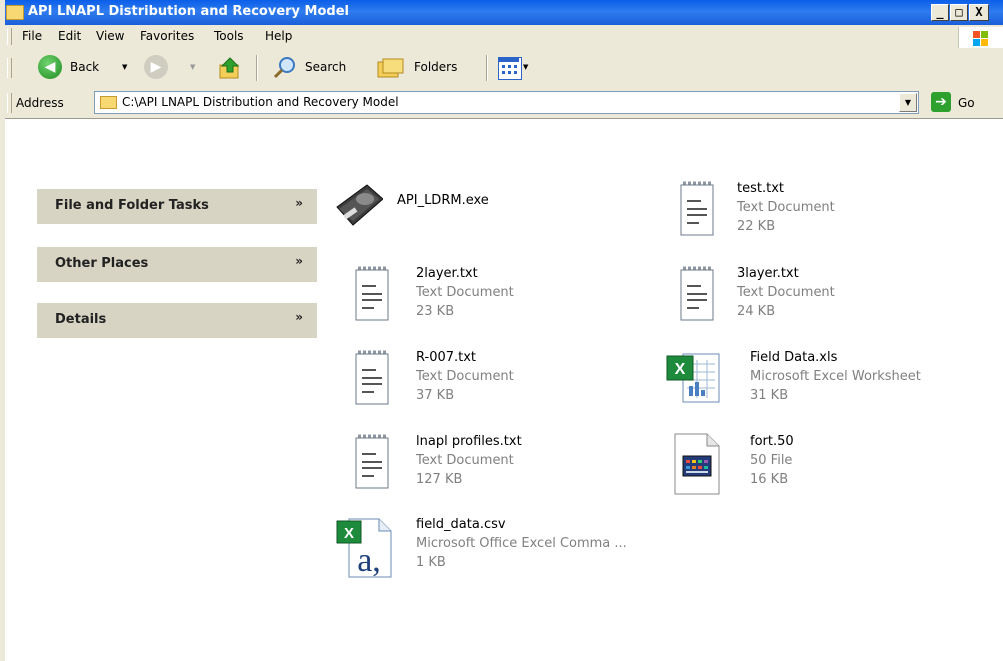 This screenshot has height=661, width=1003. I want to click on excel-worksheet-icon: X, so click(696, 380).